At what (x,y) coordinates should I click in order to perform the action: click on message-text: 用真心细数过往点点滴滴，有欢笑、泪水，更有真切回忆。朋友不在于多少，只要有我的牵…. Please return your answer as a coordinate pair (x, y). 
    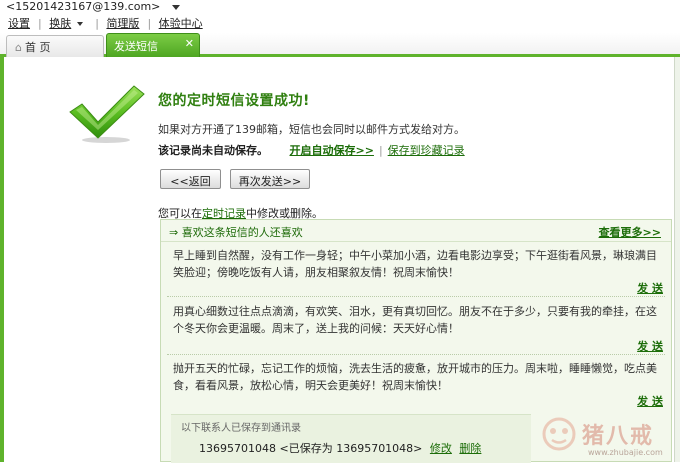
    Looking at the image, I should click on (415, 320).